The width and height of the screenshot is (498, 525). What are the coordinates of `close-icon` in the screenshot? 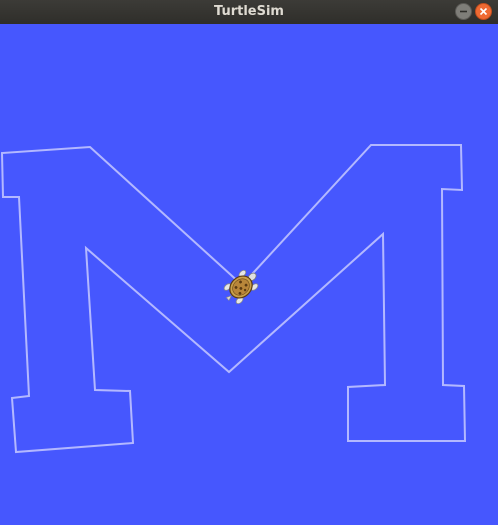 It's located at (483, 11).